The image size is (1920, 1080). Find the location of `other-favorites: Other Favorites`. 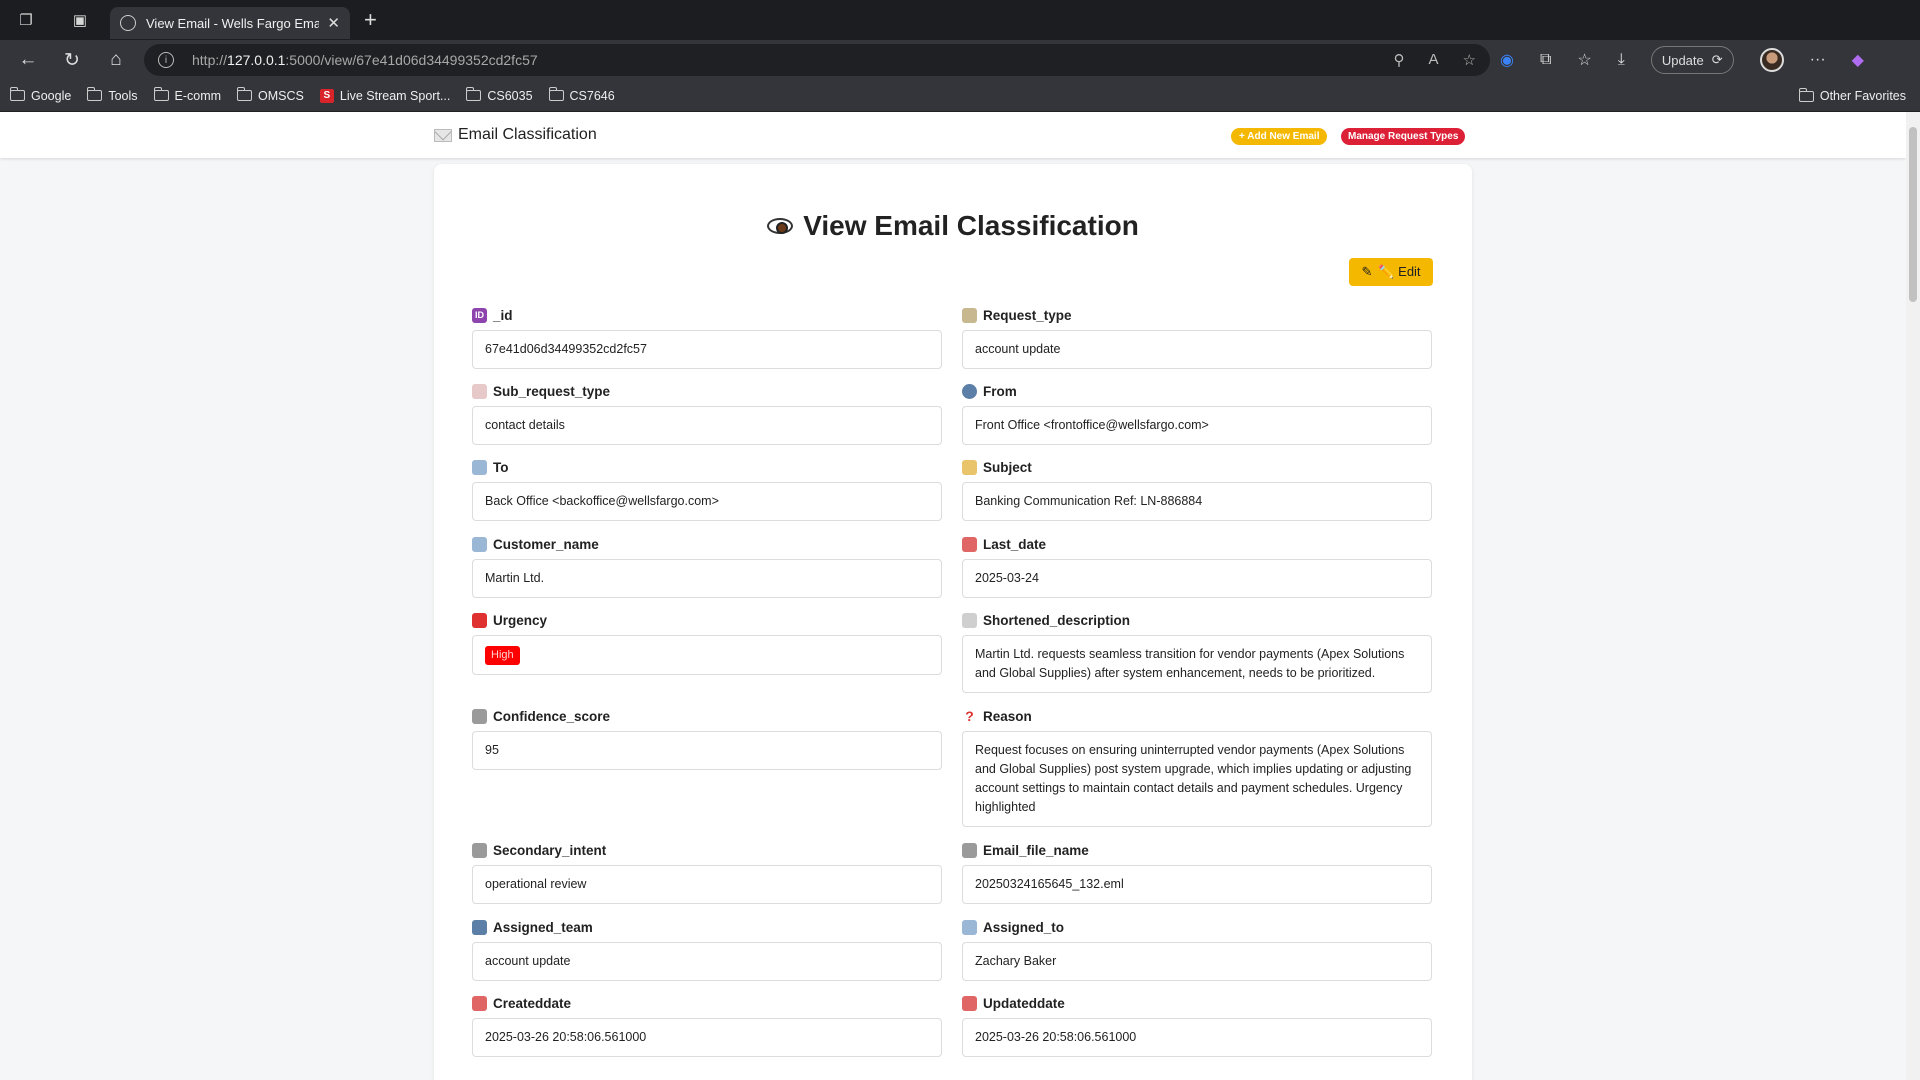

other-favorites: Other Favorites is located at coordinates (1852, 96).